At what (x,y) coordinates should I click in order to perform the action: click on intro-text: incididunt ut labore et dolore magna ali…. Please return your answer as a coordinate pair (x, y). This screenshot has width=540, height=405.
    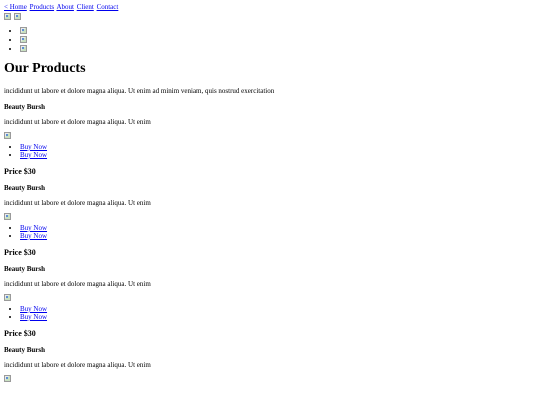
    Looking at the image, I should click on (139, 91).